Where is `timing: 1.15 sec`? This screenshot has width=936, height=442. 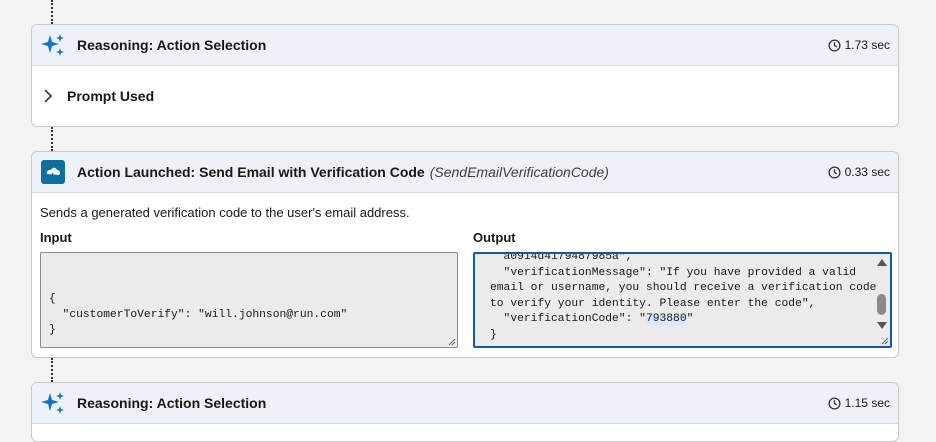
timing: 1.15 sec is located at coordinates (859, 403).